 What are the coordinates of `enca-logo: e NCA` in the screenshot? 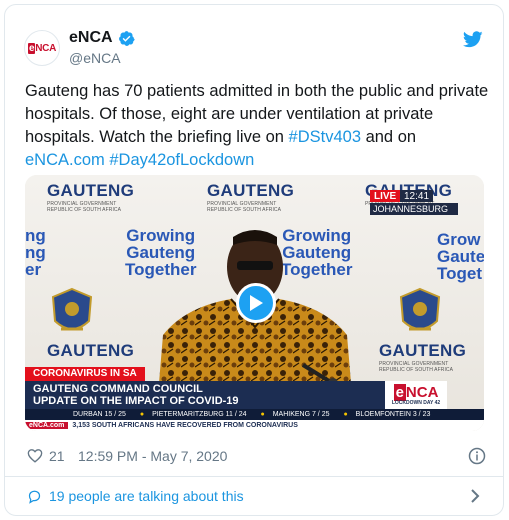 It's located at (42, 48).